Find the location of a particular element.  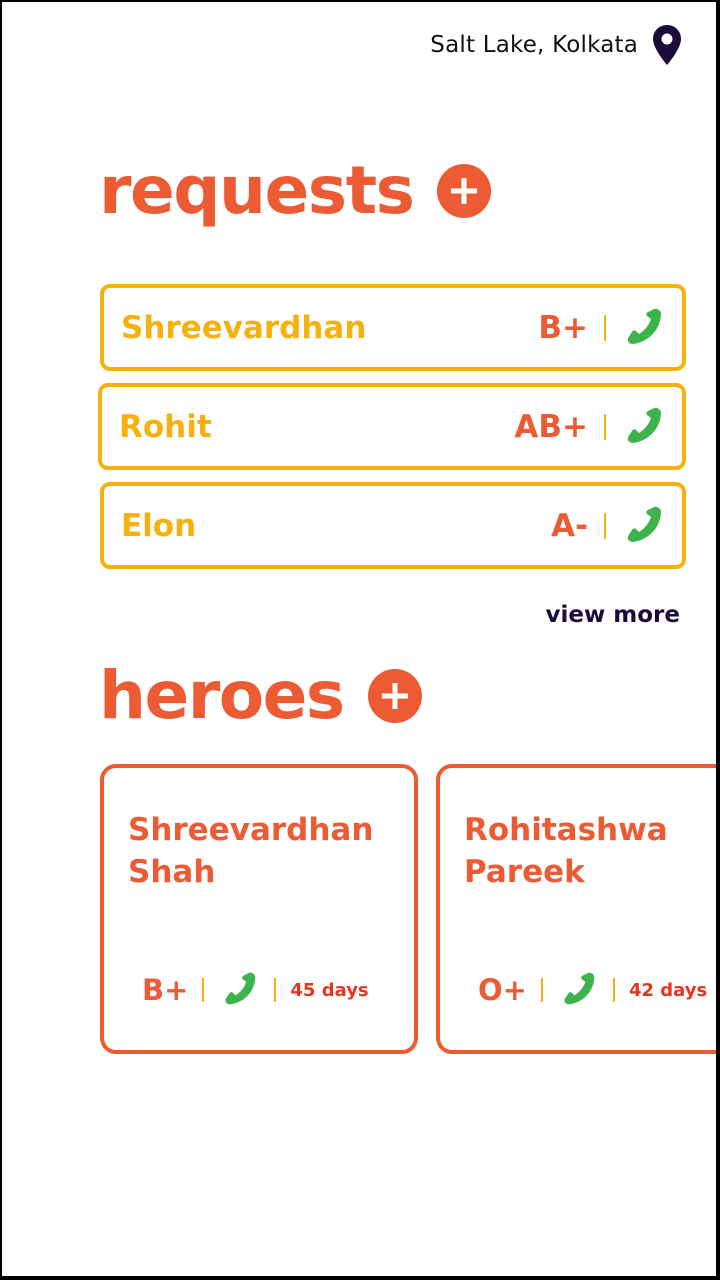

hero-card: Rohitashwa Pareek O+ 42 days is located at coordinates (576, 909).